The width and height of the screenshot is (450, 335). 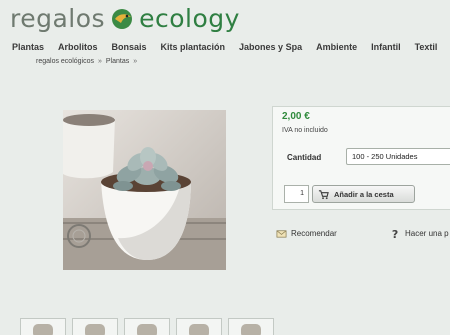 What do you see at coordinates (58, 18) in the screenshot?
I see `logo-text-regalos: regalos` at bounding box center [58, 18].